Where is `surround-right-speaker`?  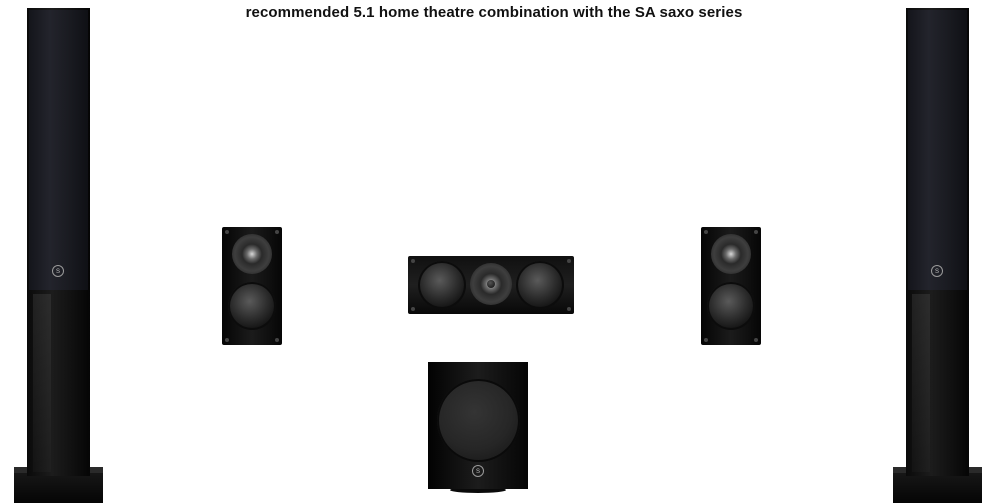 surround-right-speaker is located at coordinates (731, 286).